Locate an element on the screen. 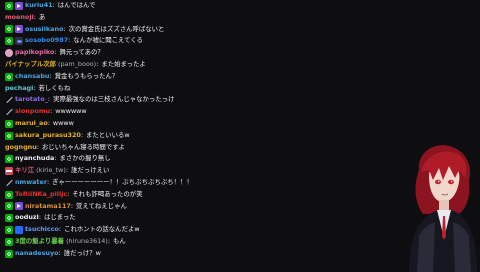  chat-message: sakura_purasu320: またといいるw is located at coordinates (172, 136).